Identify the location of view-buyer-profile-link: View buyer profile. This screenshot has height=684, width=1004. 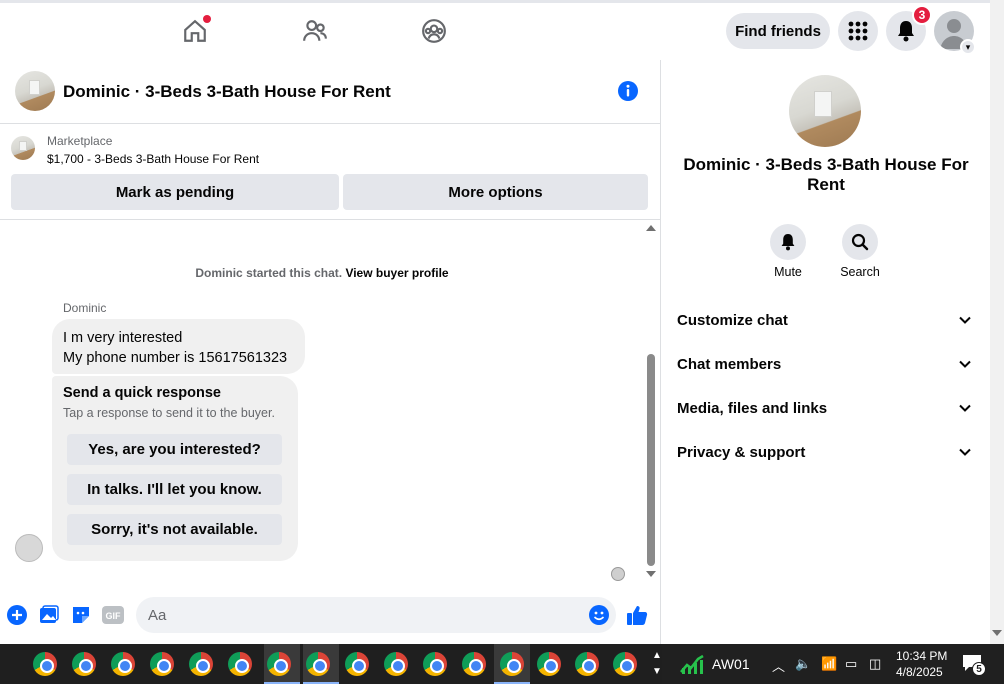
(396, 273).